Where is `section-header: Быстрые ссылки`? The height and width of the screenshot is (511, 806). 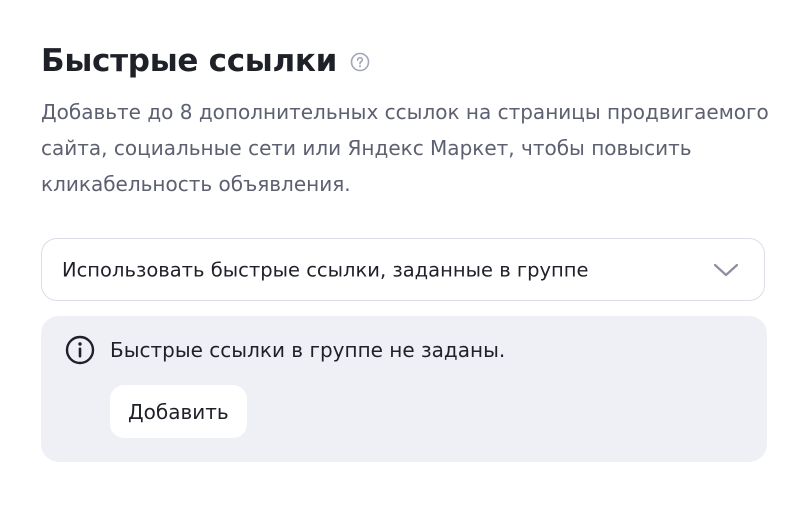
section-header: Быстрые ссылки is located at coordinates (205, 61).